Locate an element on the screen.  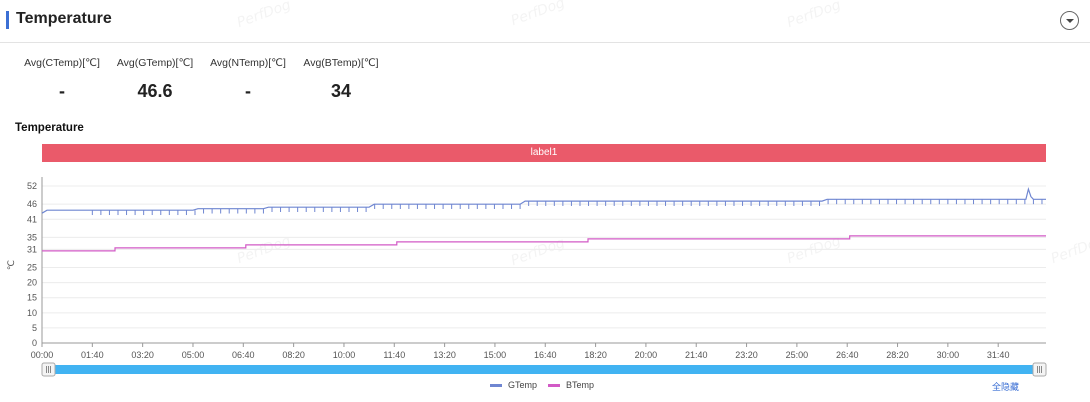
x-tick-label: 11:40 is located at coordinates (394, 355).